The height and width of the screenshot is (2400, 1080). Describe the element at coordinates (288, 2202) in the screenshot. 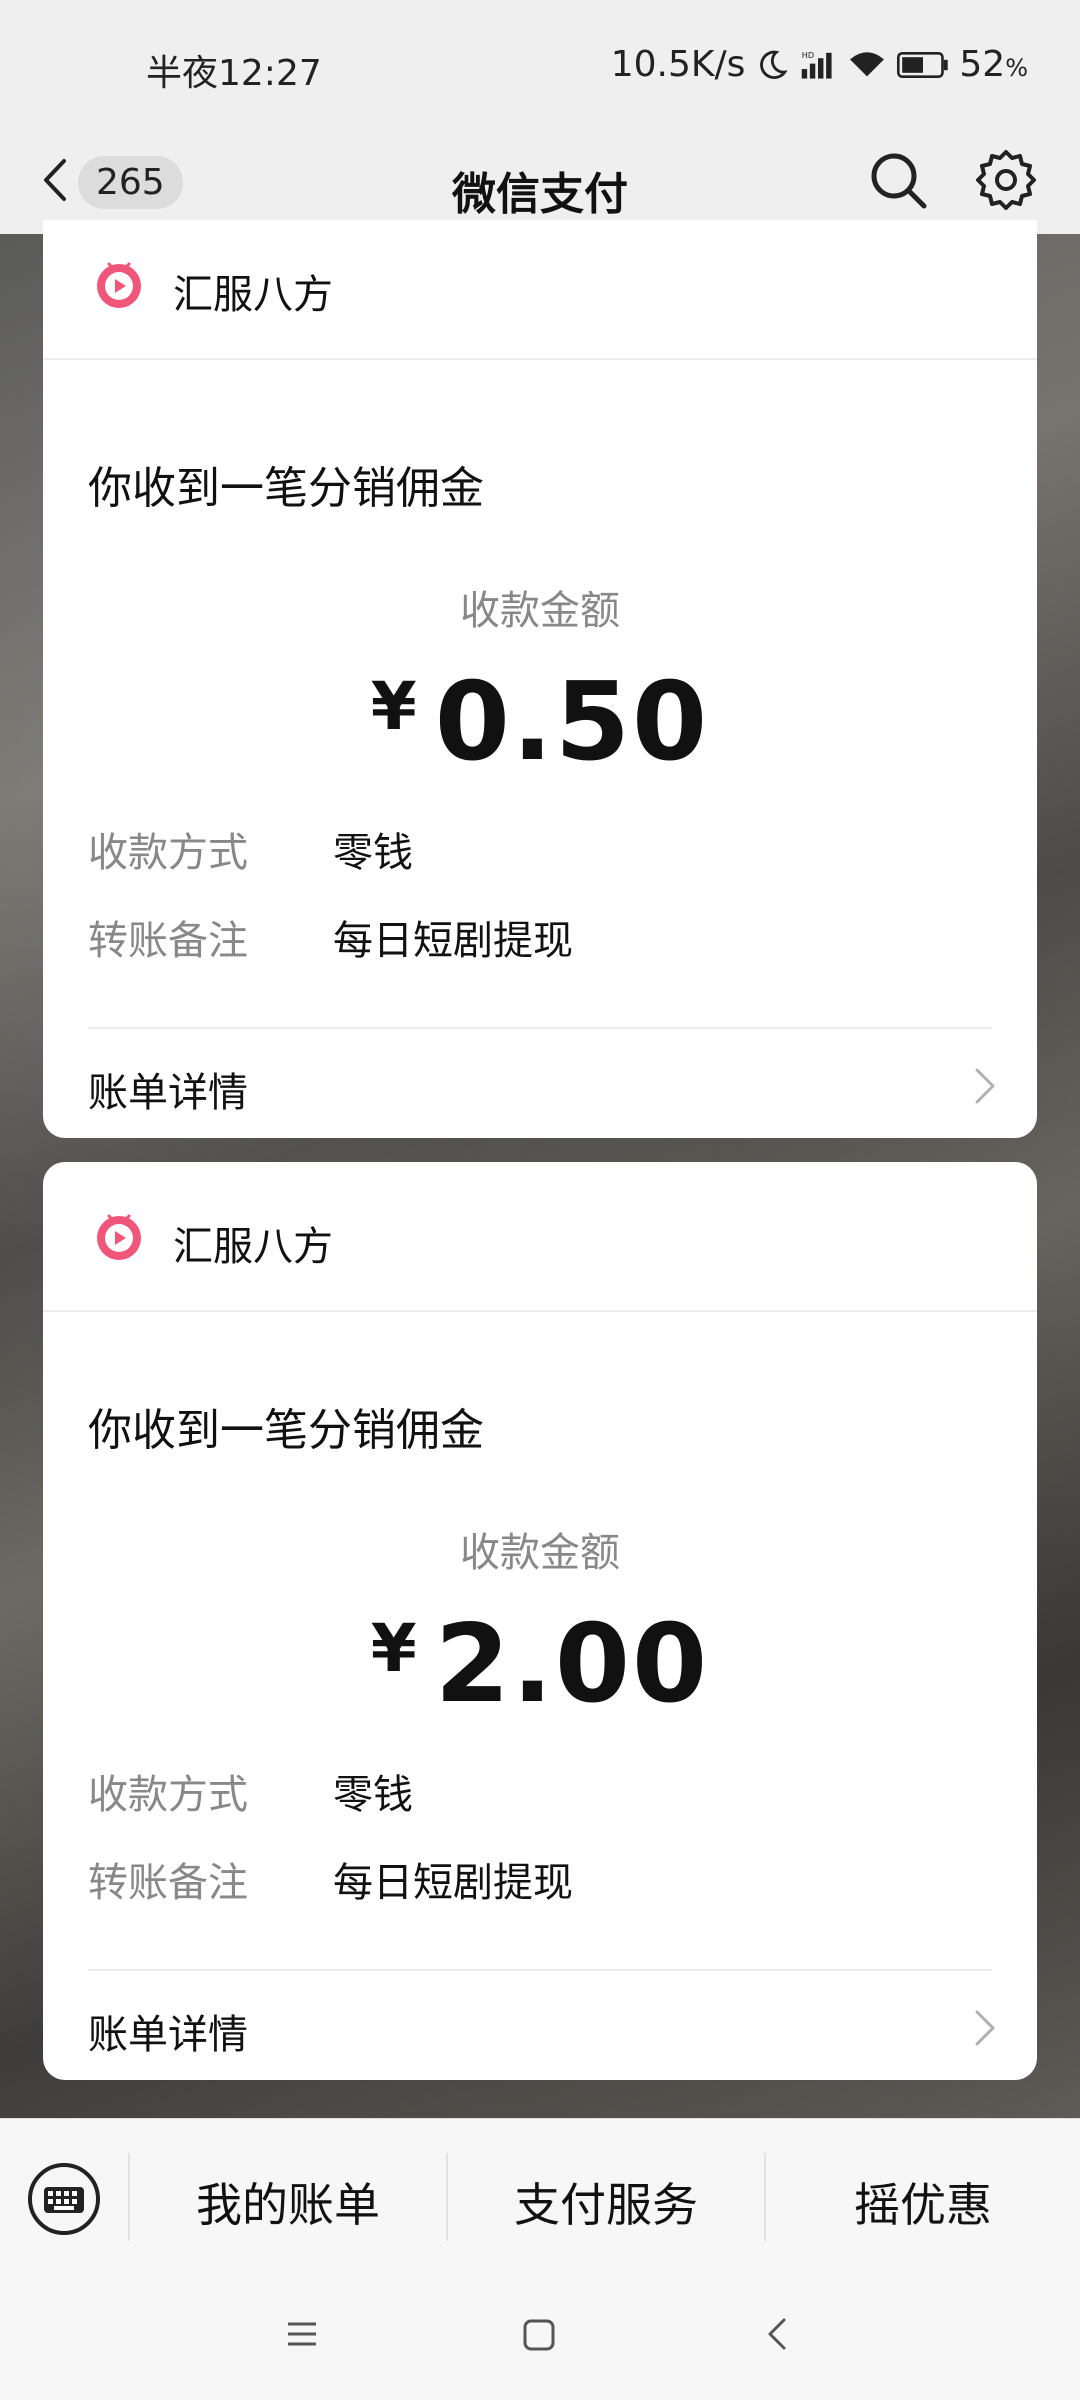

I see `menu-item-my-bills: 我的账单` at that location.